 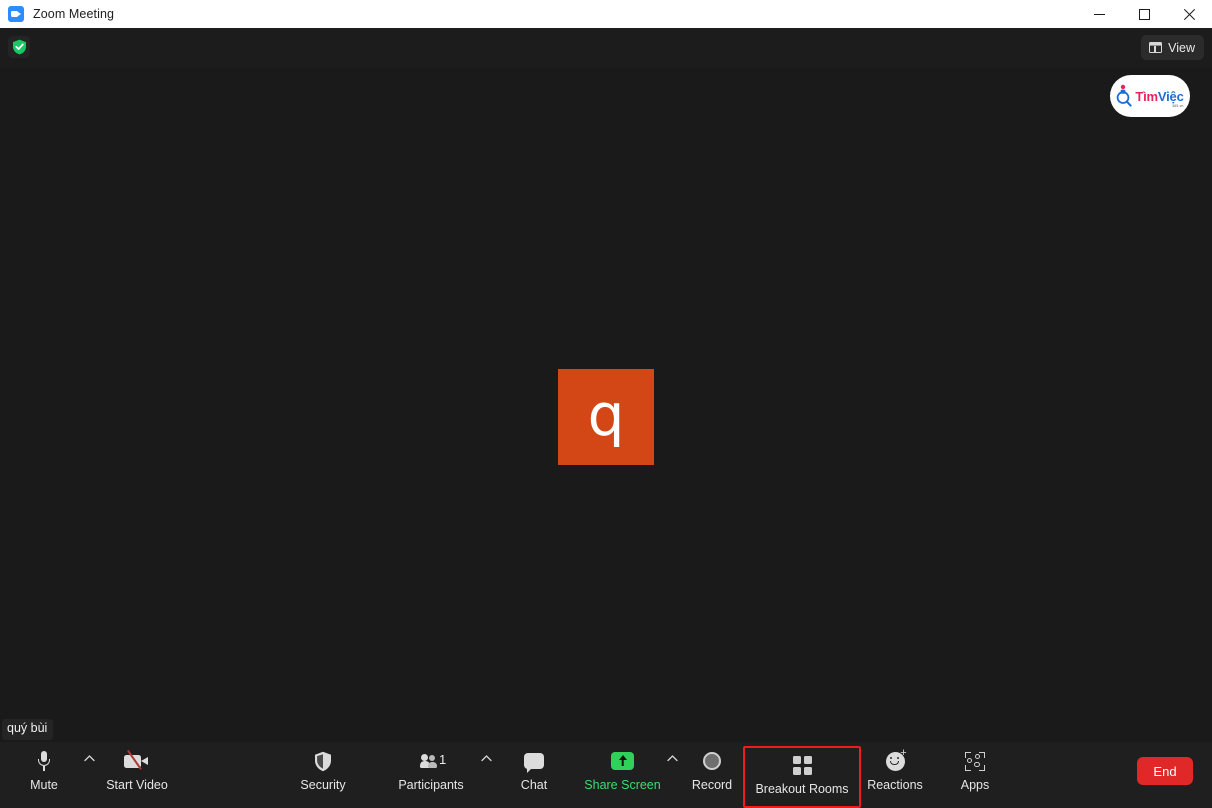 What do you see at coordinates (606, 48) in the screenshot?
I see `meeting-top-bar: View` at bounding box center [606, 48].